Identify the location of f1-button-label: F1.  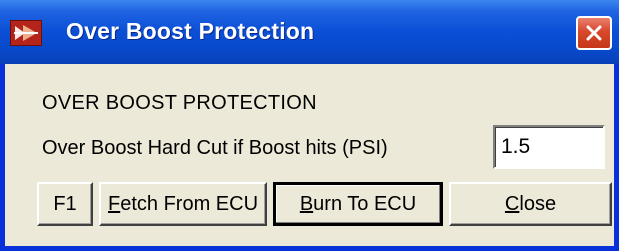
(65, 203).